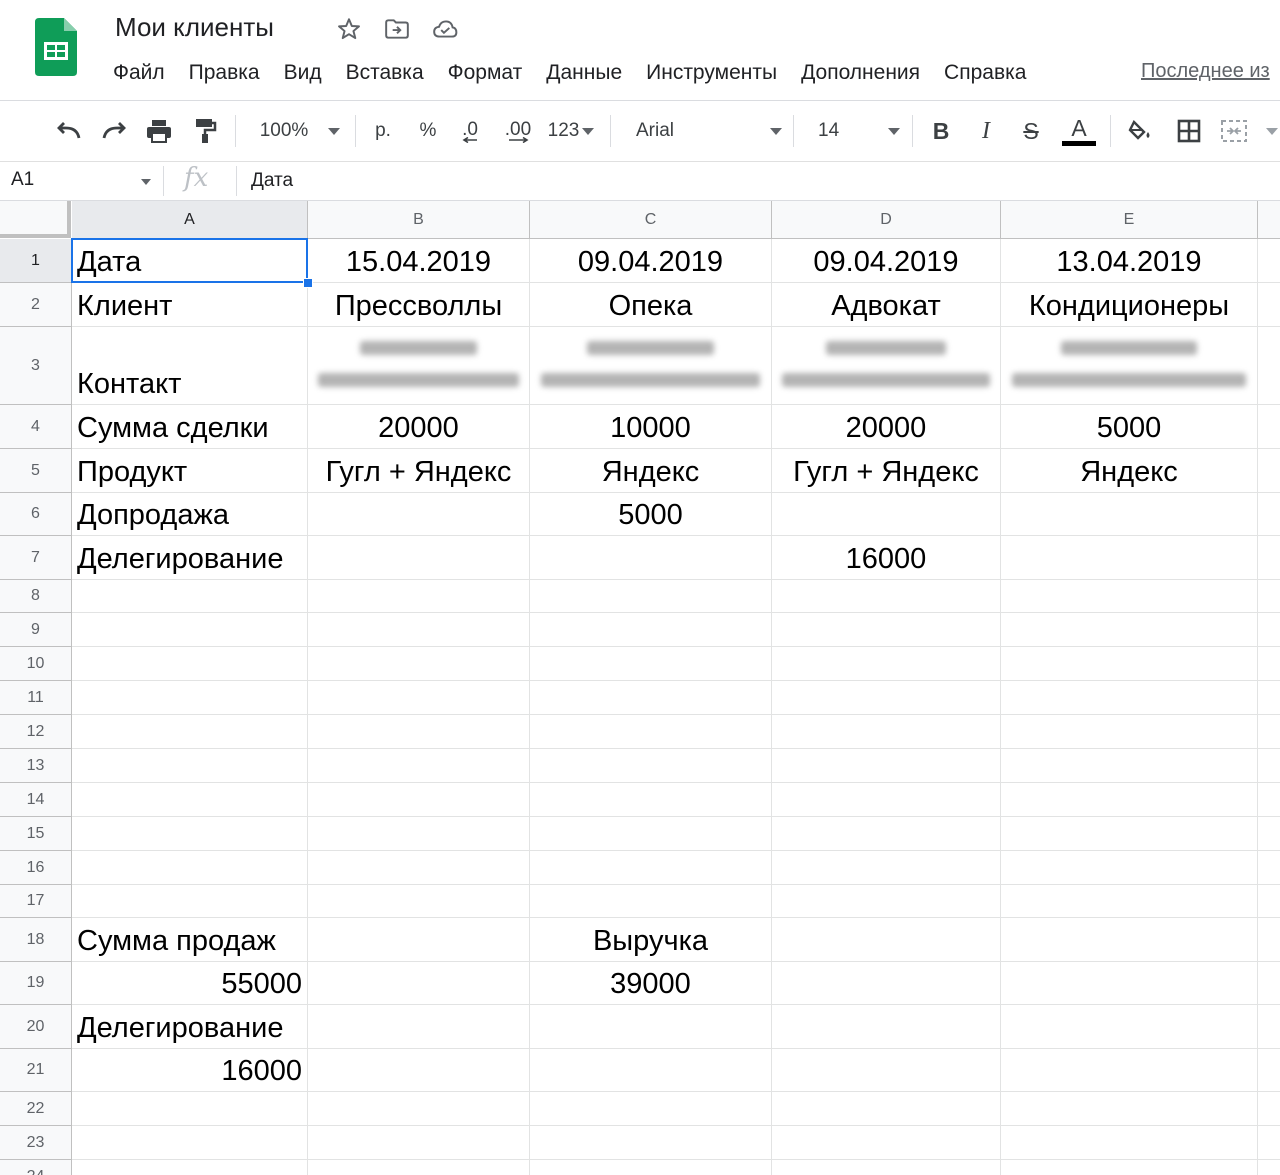  What do you see at coordinates (397, 29) in the screenshot?
I see `move-folder-icon` at bounding box center [397, 29].